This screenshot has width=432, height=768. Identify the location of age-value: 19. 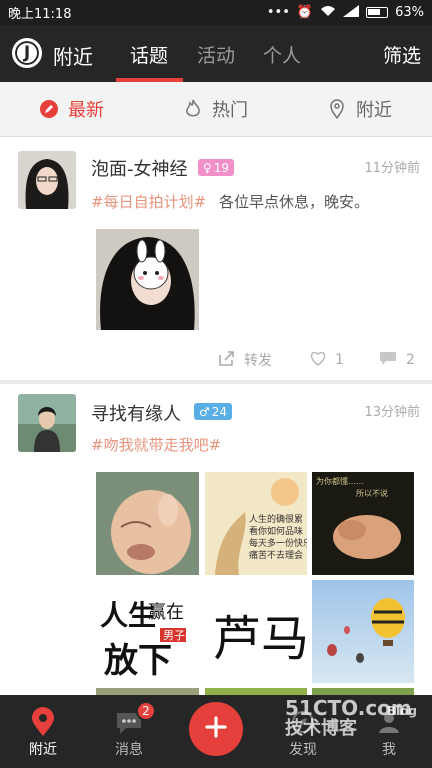
(221, 167).